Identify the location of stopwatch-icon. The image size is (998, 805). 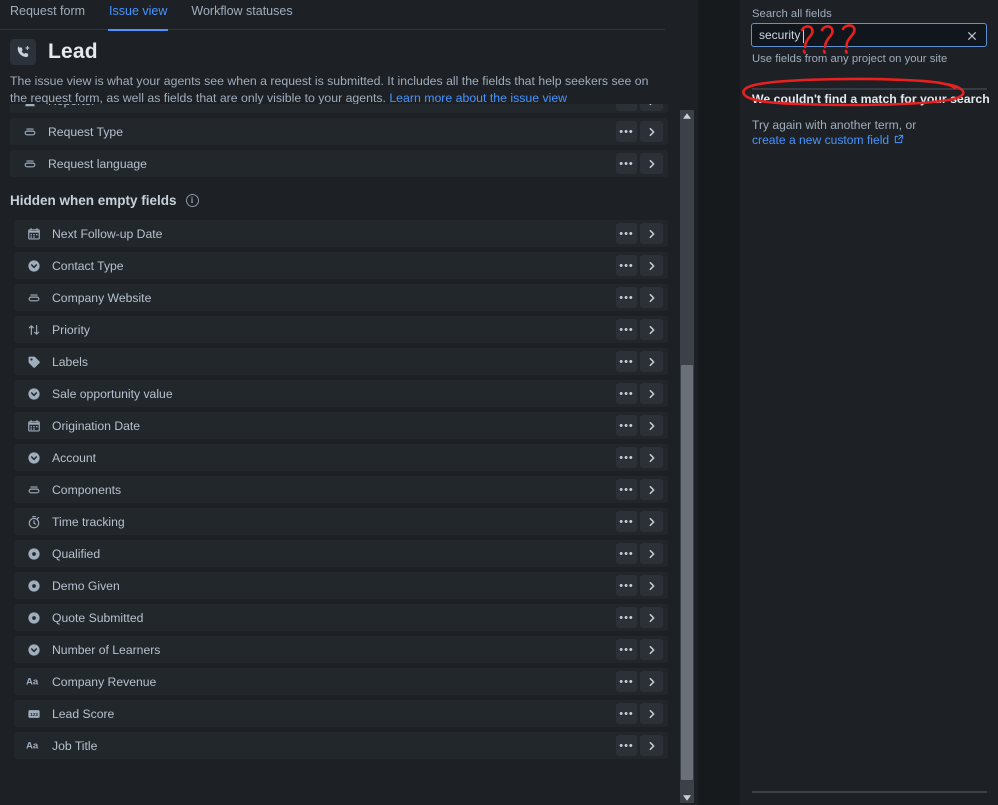
(34, 522).